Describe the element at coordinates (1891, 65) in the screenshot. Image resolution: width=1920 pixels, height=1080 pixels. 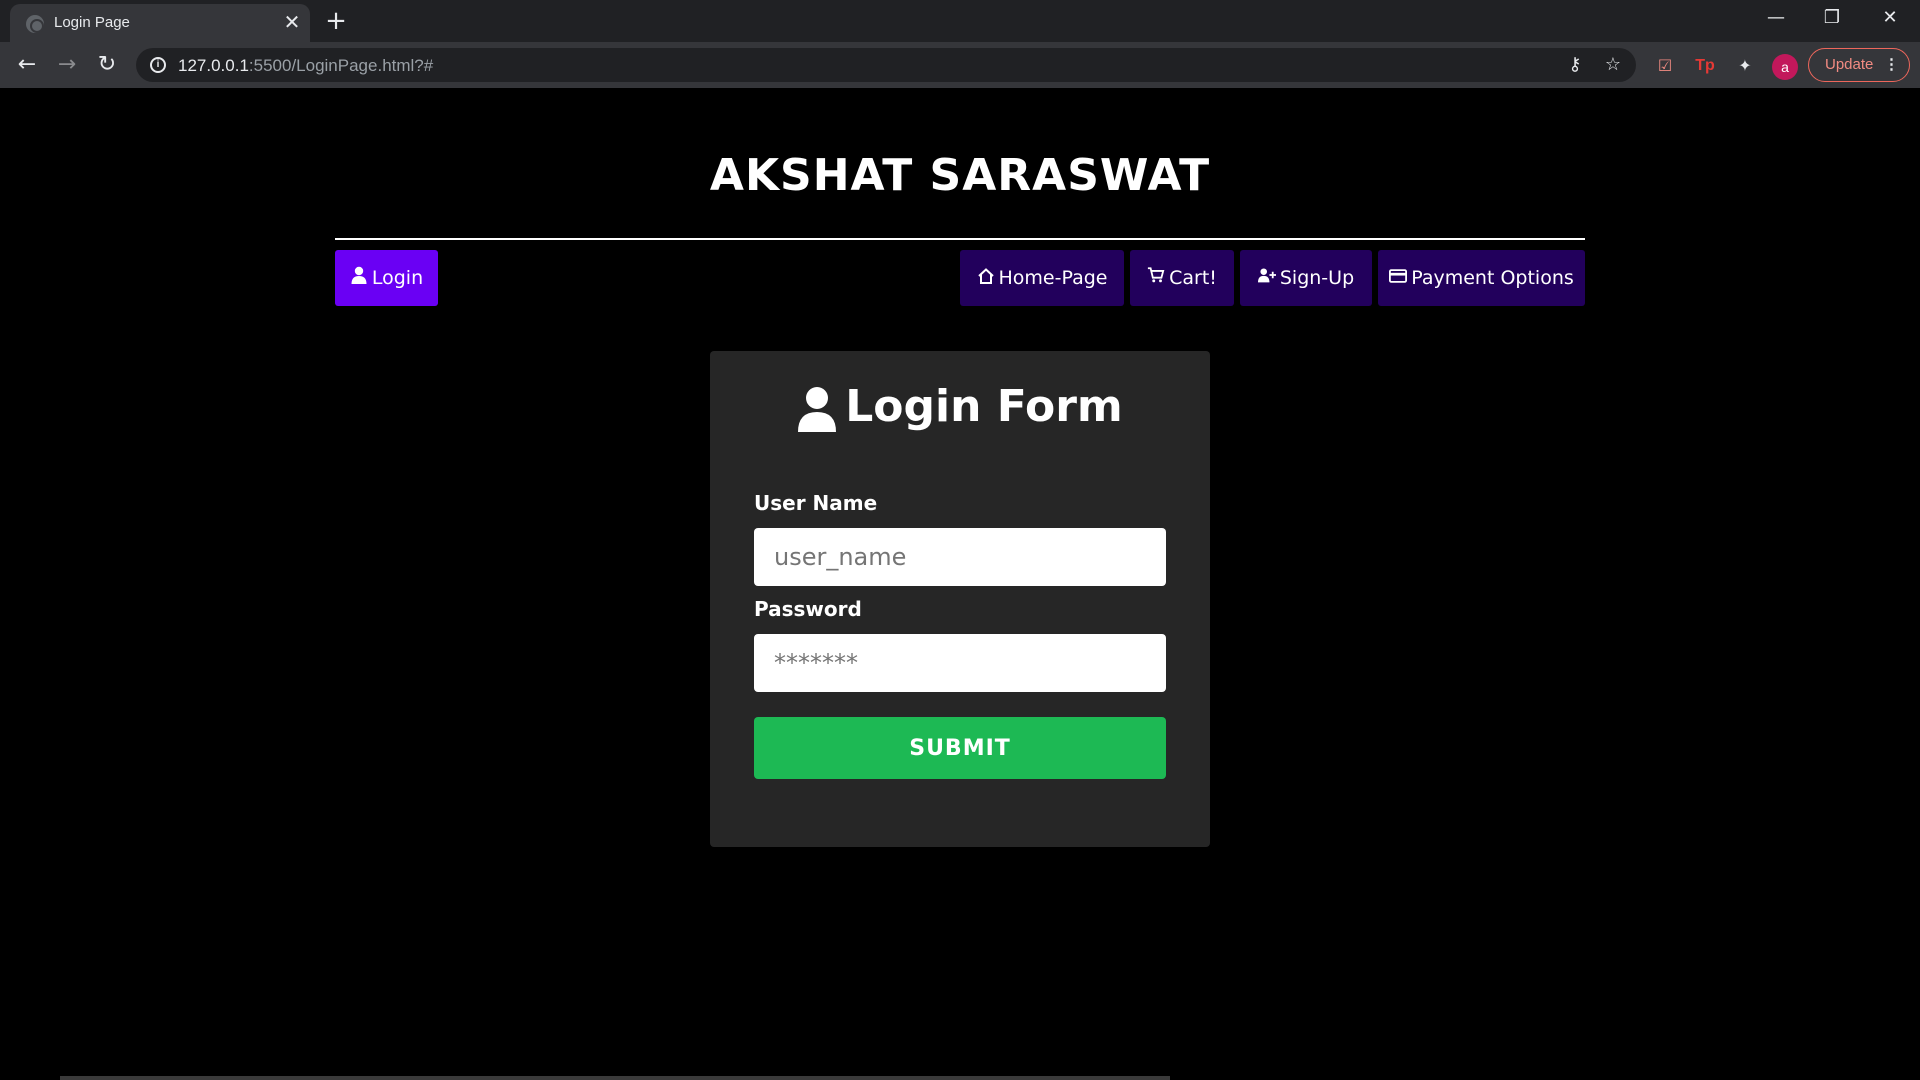
I see `more-menu-icon: ⋮` at that location.